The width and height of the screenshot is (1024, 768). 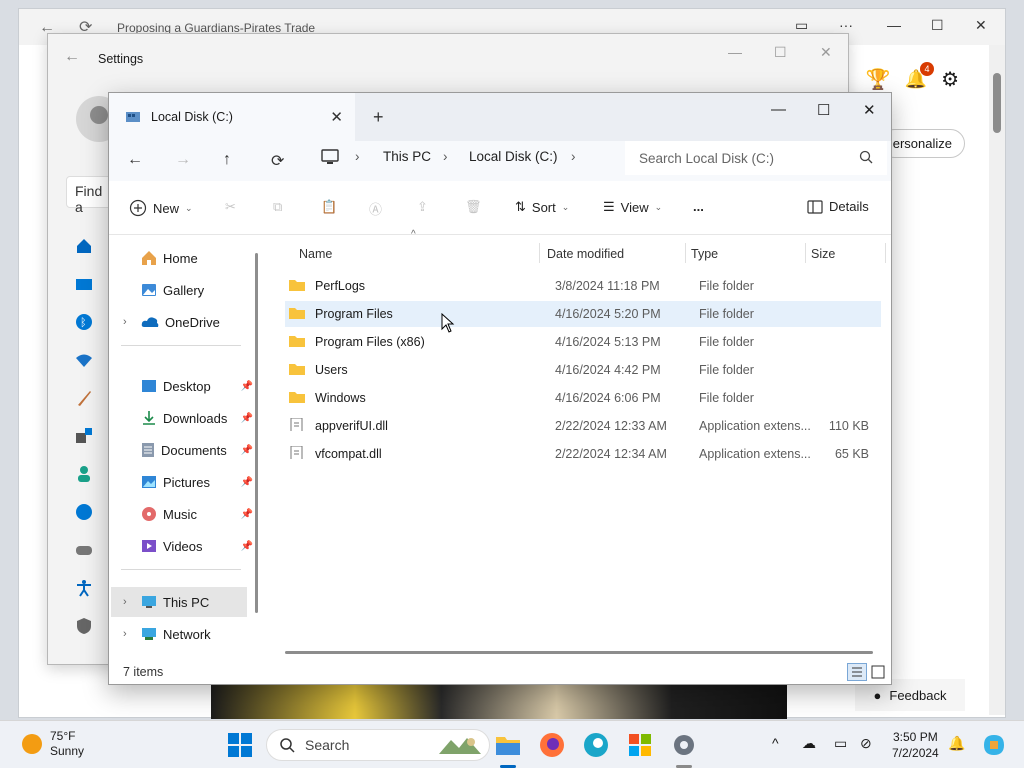 I want to click on browser-menu-icon: ···, so click(x=846, y=25).